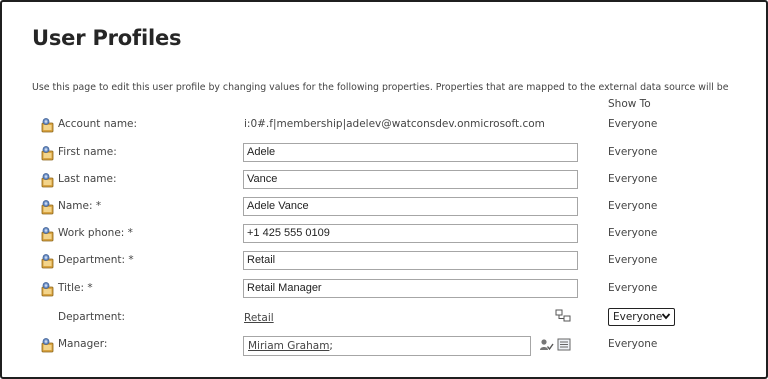 This screenshot has height=379, width=768. I want to click on work-phone-show-to: Everyone, so click(633, 233).